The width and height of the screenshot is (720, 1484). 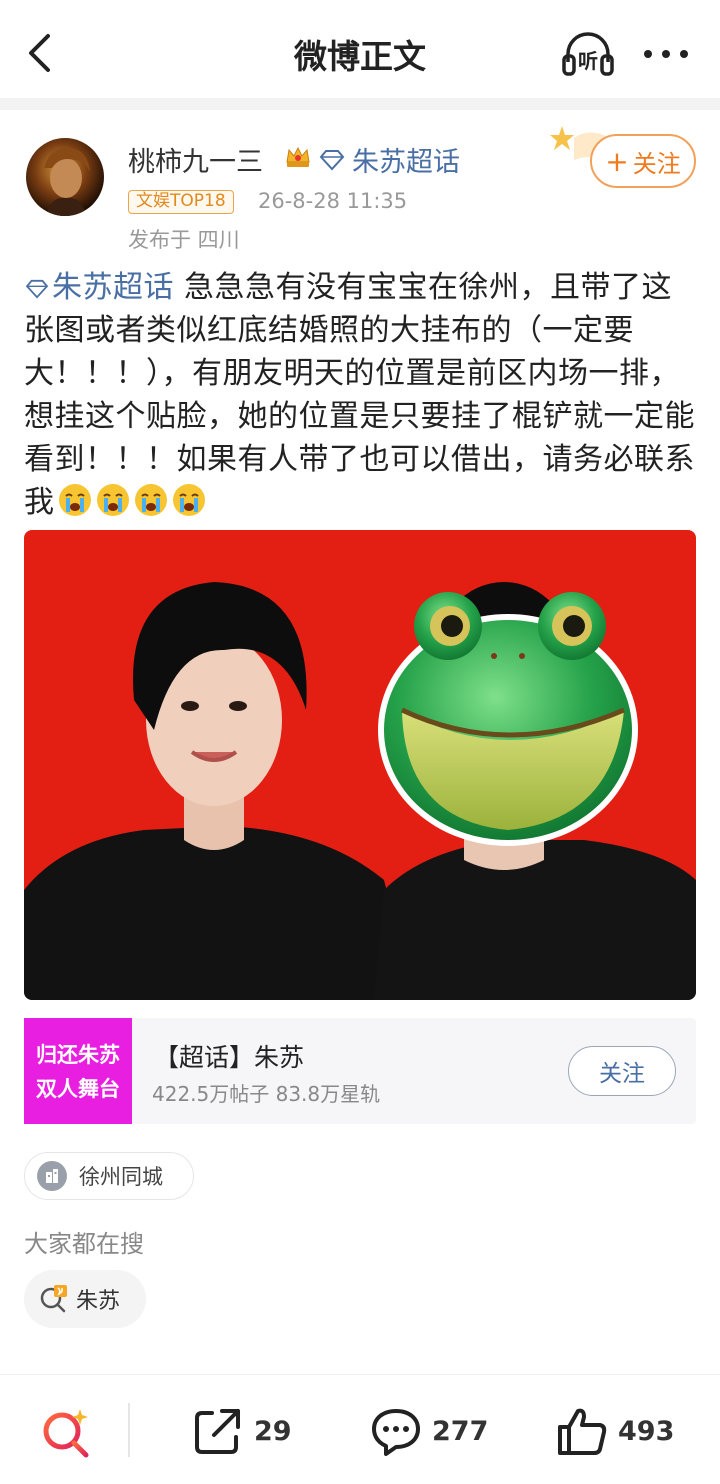 I want to click on repost-button: 29, so click(x=242, y=1431).